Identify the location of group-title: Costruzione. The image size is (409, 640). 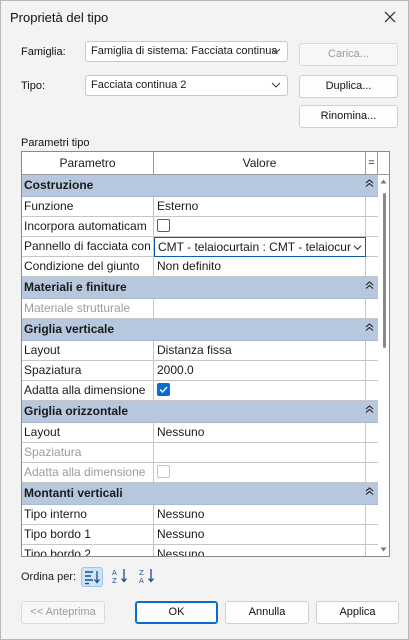
(59, 185).